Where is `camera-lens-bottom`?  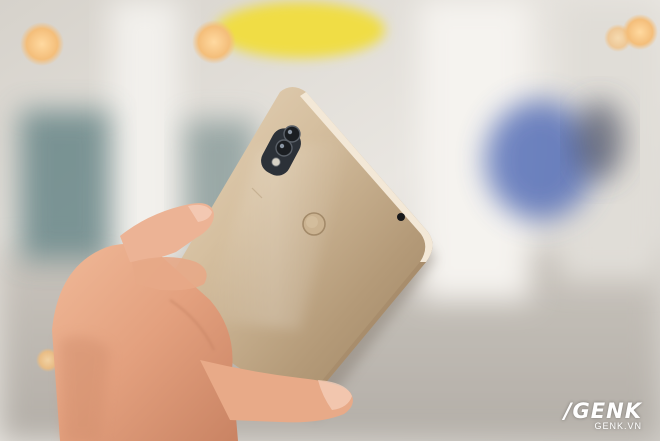 camera-lens-bottom is located at coordinates (284, 148).